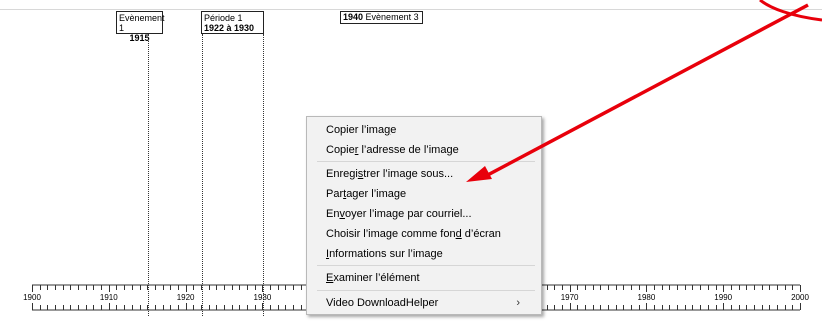  Describe the element at coordinates (376, 194) in the screenshot. I see `menu-item-label: ager l’image` at that location.